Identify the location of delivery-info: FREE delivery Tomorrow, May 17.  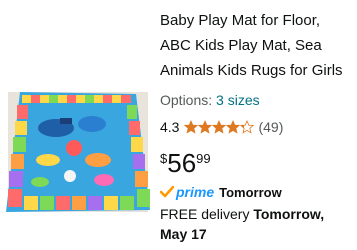
(257, 224).